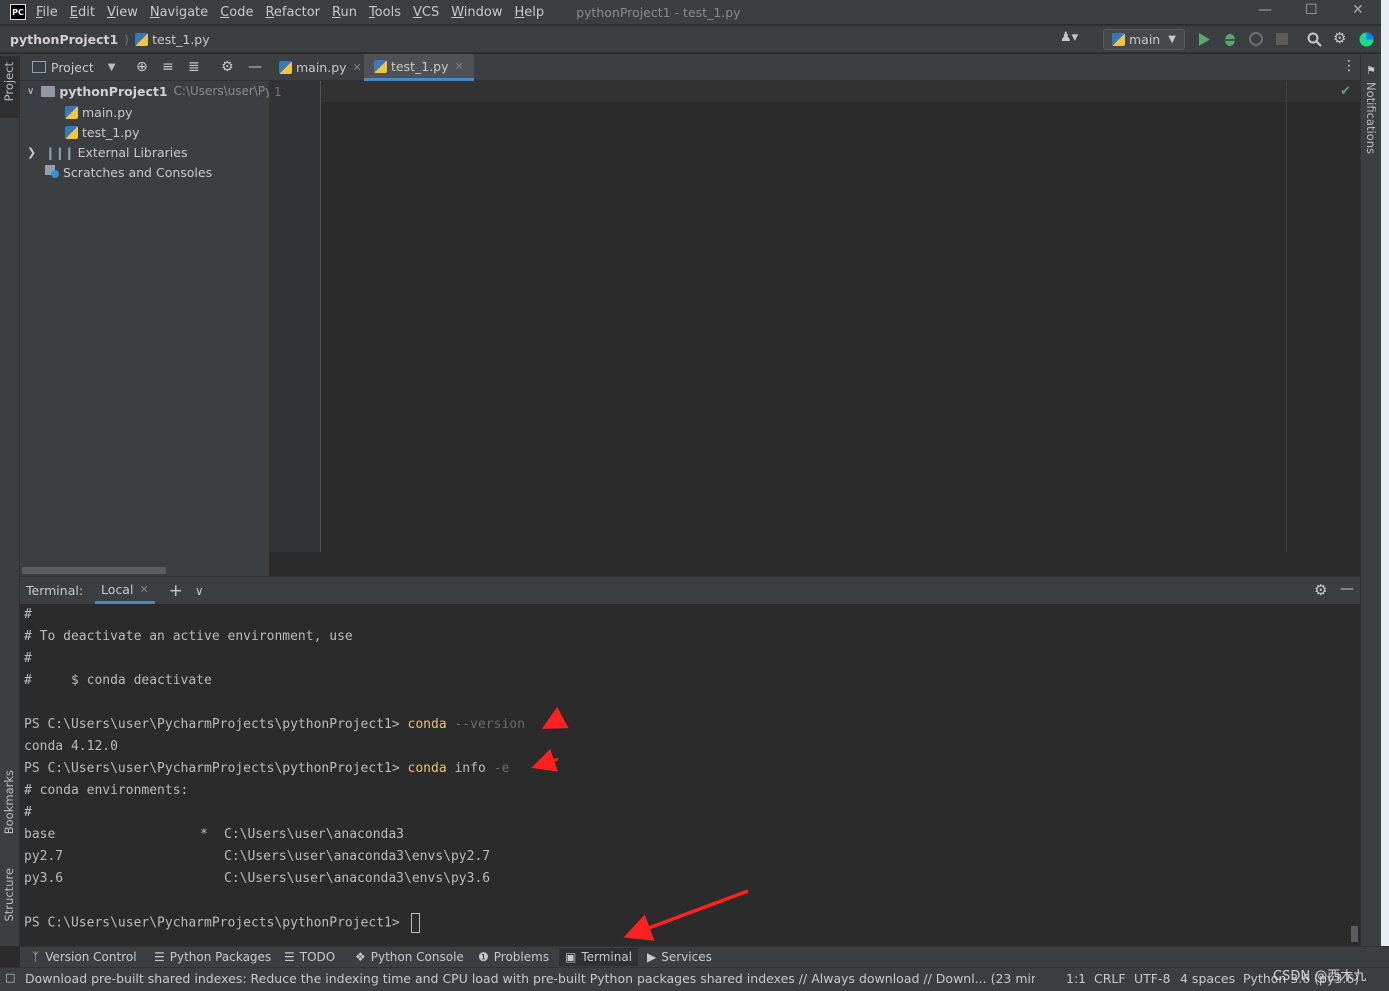  Describe the element at coordinates (1076, 978) in the screenshot. I see `caret-position: 1:1` at that location.